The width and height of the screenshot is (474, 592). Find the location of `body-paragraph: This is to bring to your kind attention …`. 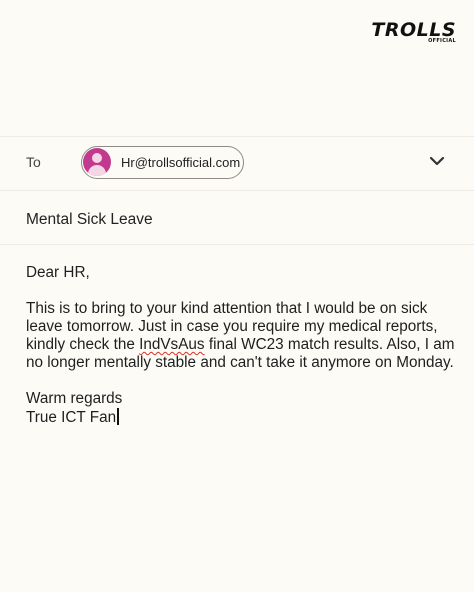

body-paragraph: This is to bring to your kind attention … is located at coordinates (242, 336).